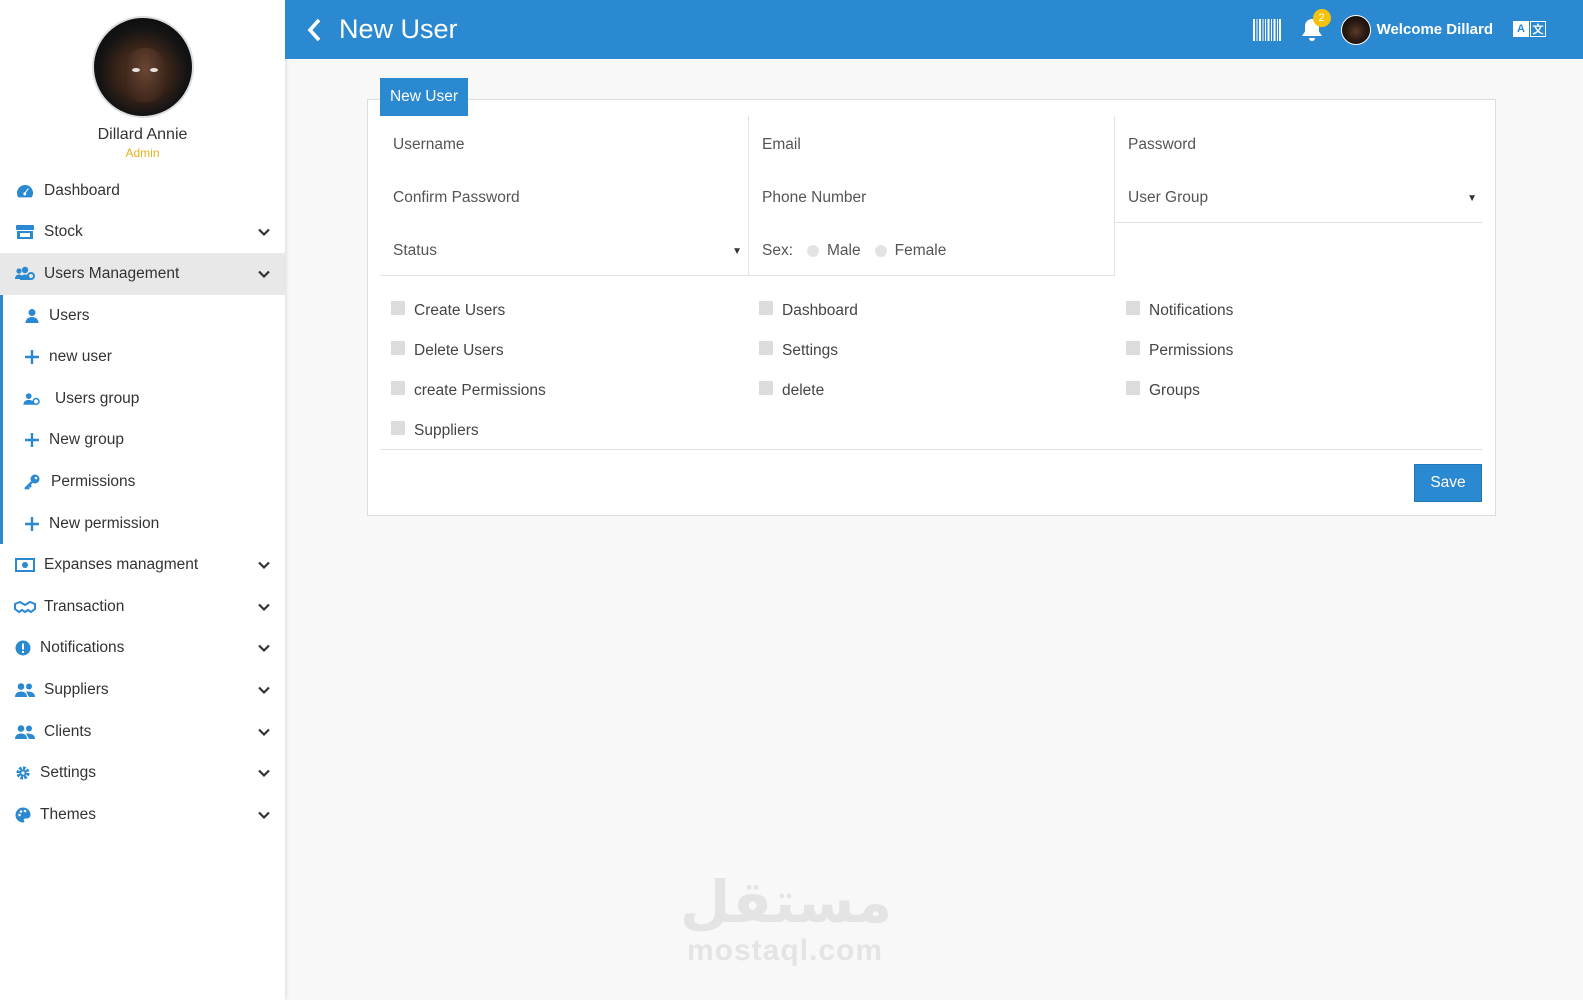 This screenshot has width=1583, height=1000. I want to click on form-divider, so click(931, 449).